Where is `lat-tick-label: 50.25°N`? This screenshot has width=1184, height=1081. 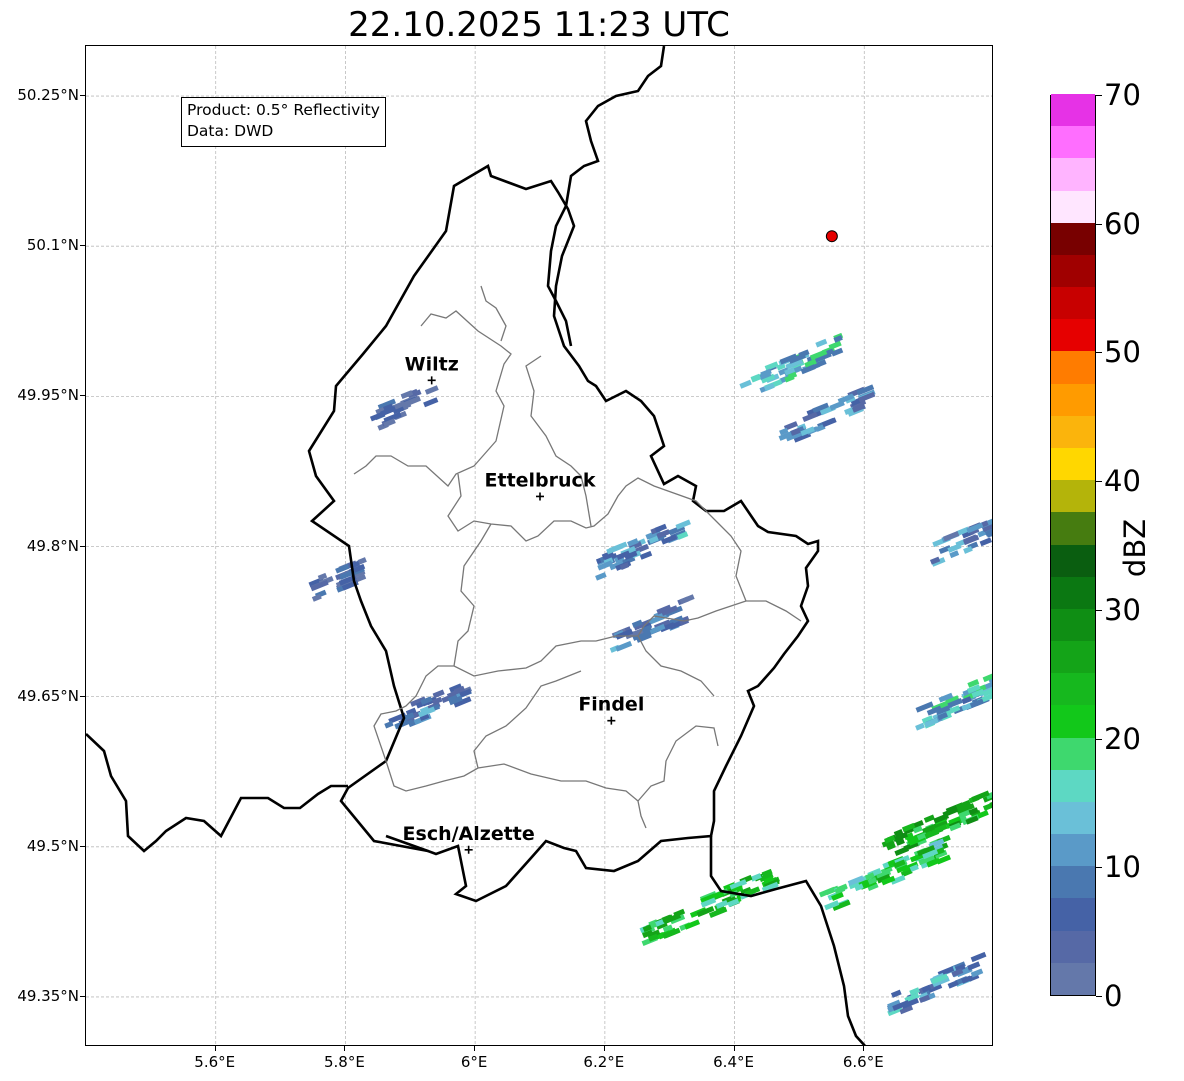
lat-tick-label: 50.25°N is located at coordinates (48, 95).